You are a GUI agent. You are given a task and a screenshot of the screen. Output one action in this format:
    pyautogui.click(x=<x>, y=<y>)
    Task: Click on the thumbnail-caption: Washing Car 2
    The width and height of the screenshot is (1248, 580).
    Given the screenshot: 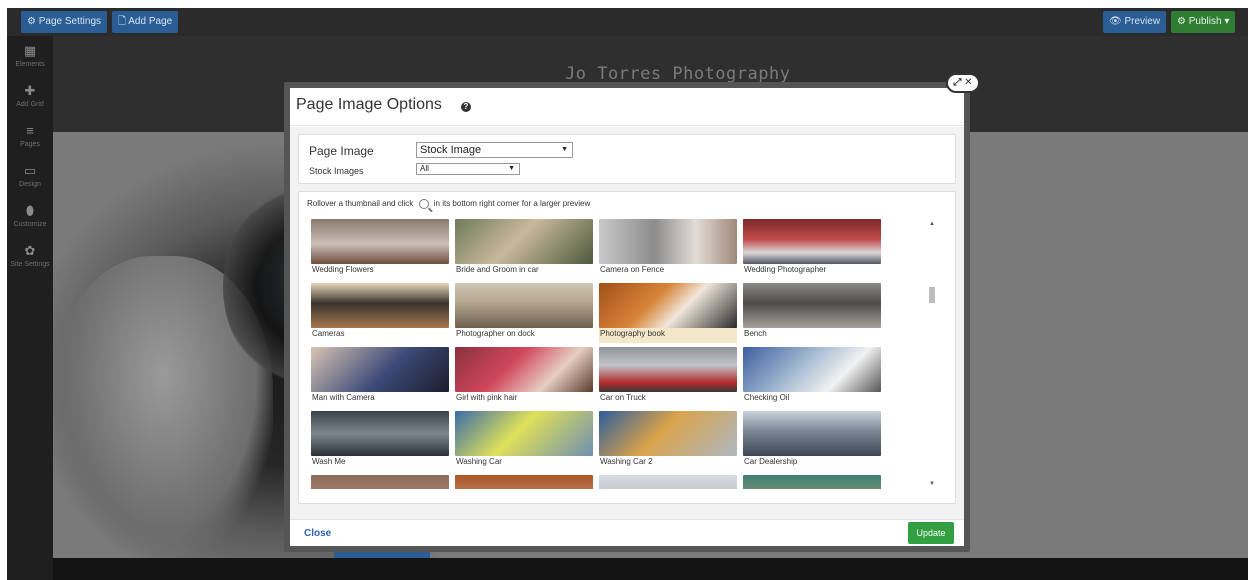 What is the action you would take?
    pyautogui.click(x=626, y=461)
    